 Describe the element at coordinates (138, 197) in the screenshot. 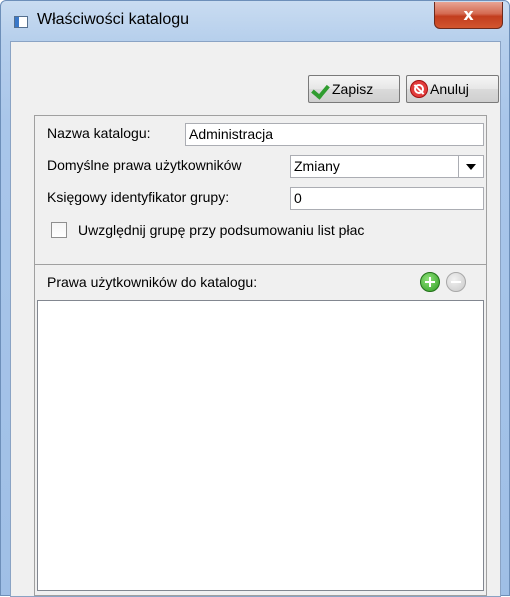

I see `account-id-label: Księgowy identyfikator grupy:` at that location.